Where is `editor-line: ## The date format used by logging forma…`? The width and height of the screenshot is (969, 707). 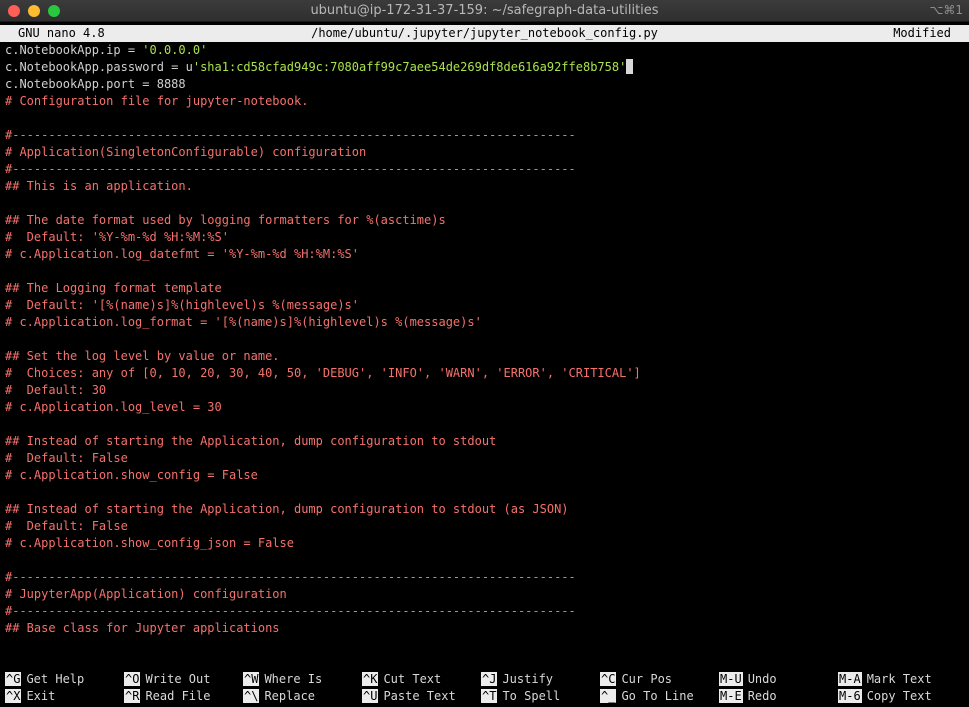 editor-line: ## The date format used by logging forma… is located at coordinates (485, 220).